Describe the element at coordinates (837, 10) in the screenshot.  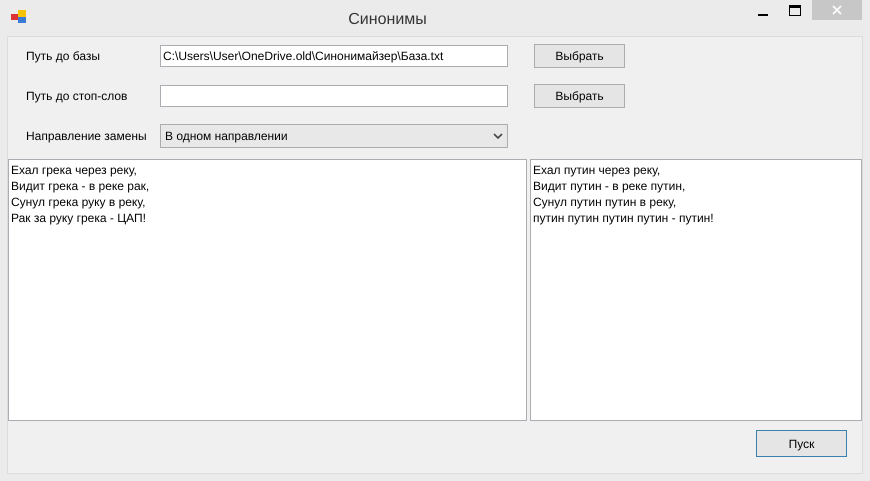
I see `close-icon` at that location.